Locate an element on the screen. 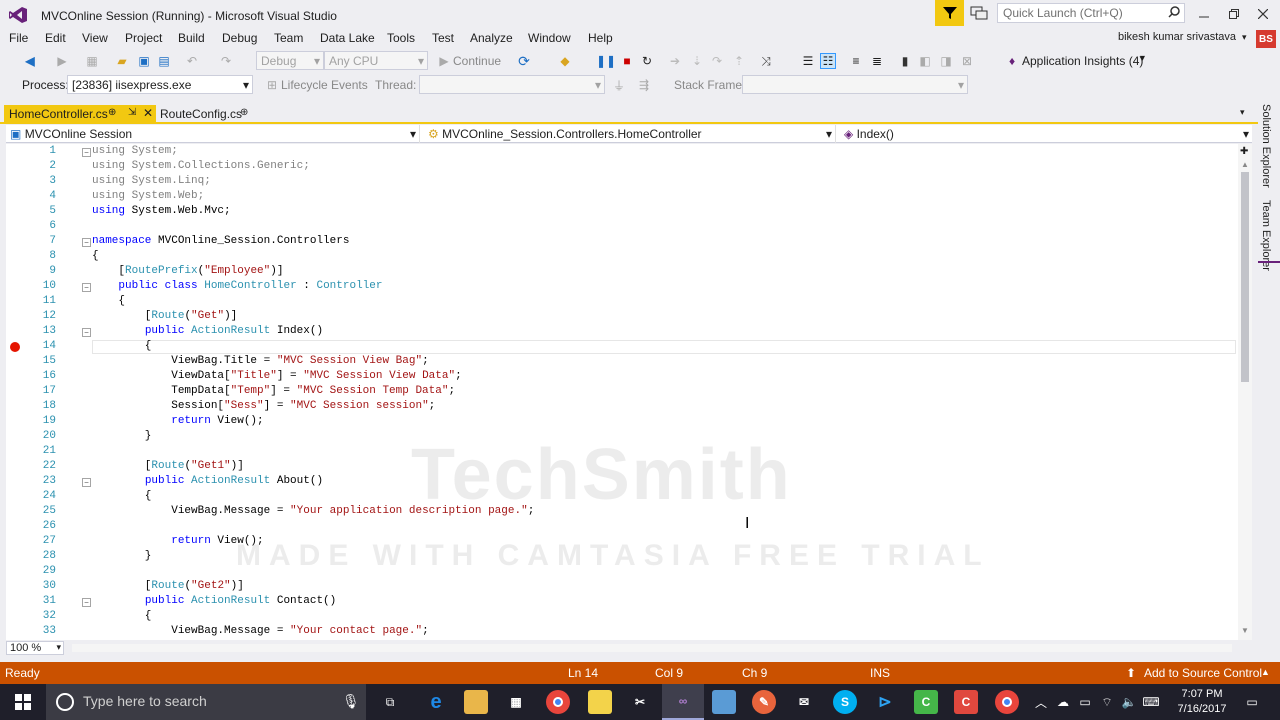 The image size is (1280, 720). wifi-icon: ⌔ is located at coordinates (1107, 702).